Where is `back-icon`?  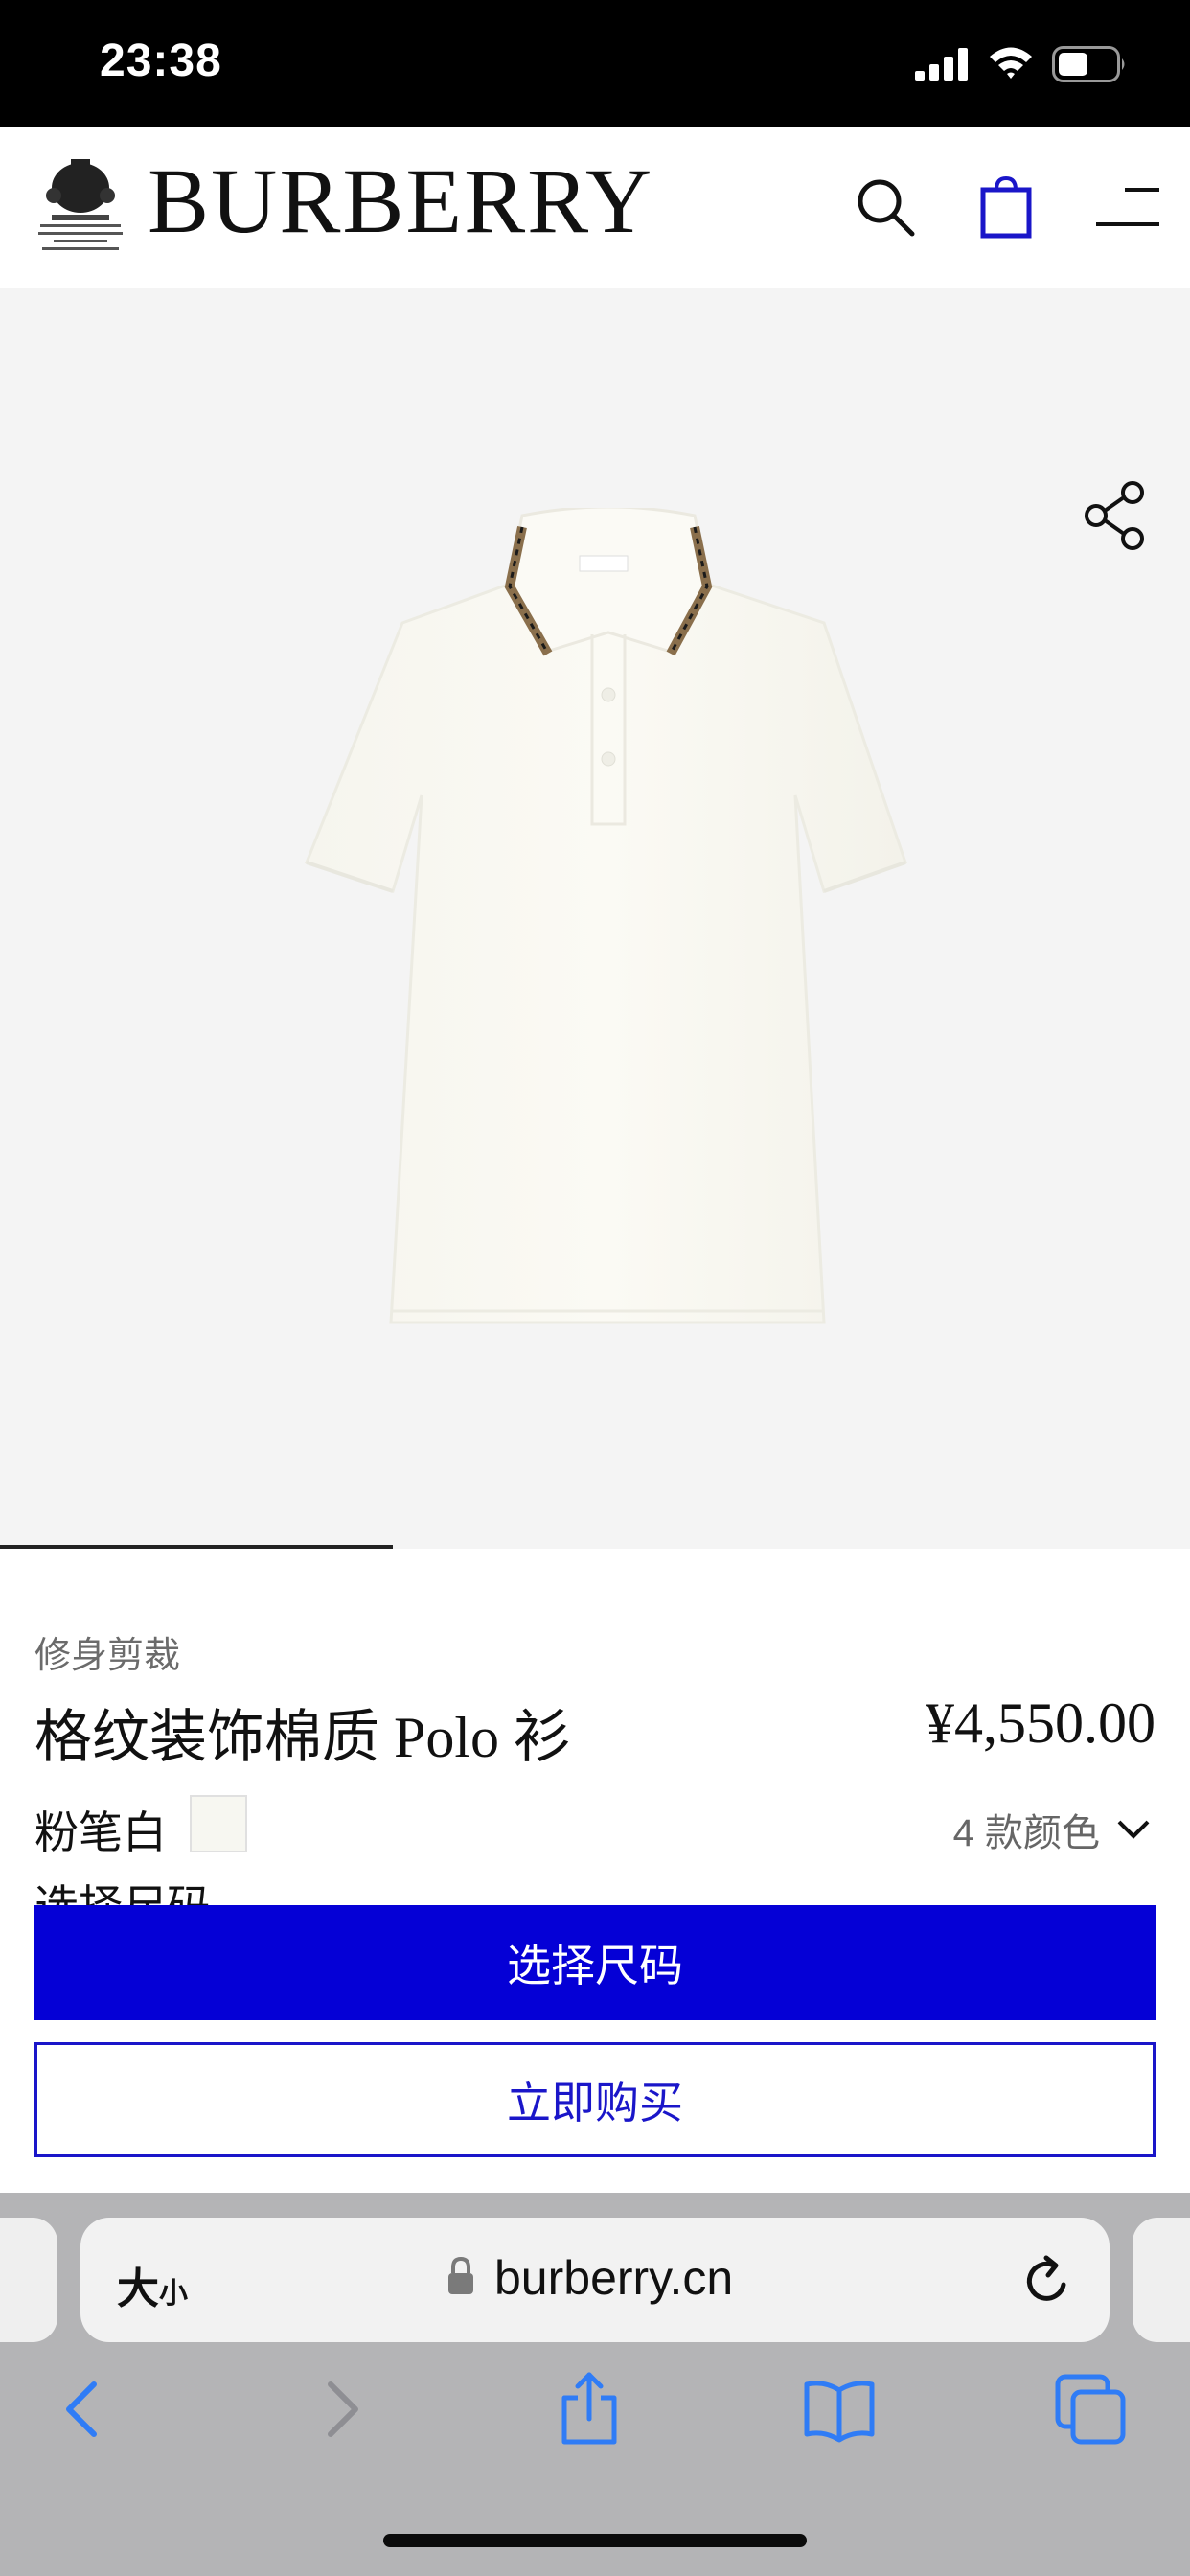
back-icon is located at coordinates (85, 2409).